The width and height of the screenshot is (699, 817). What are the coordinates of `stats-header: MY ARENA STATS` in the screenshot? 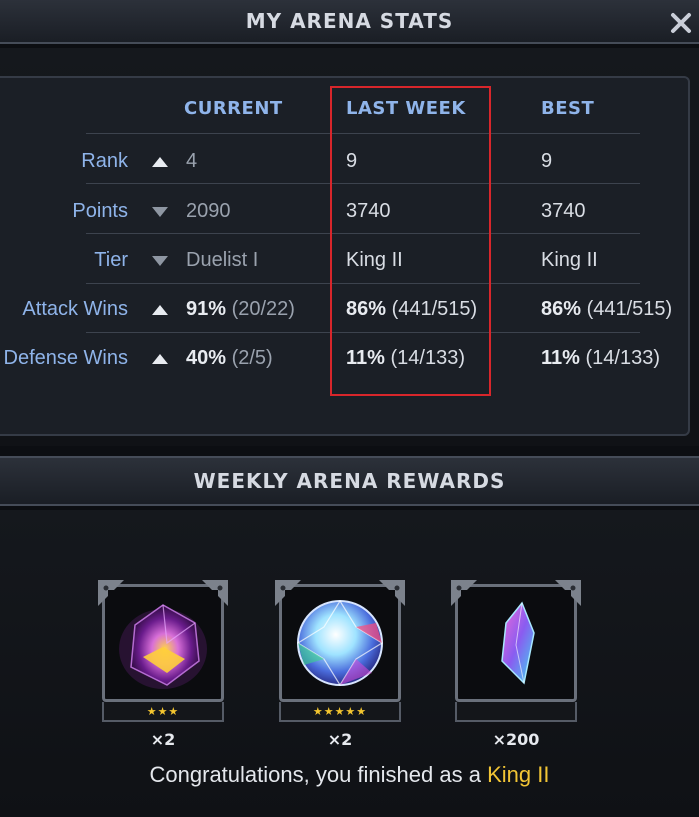 It's located at (349, 22).